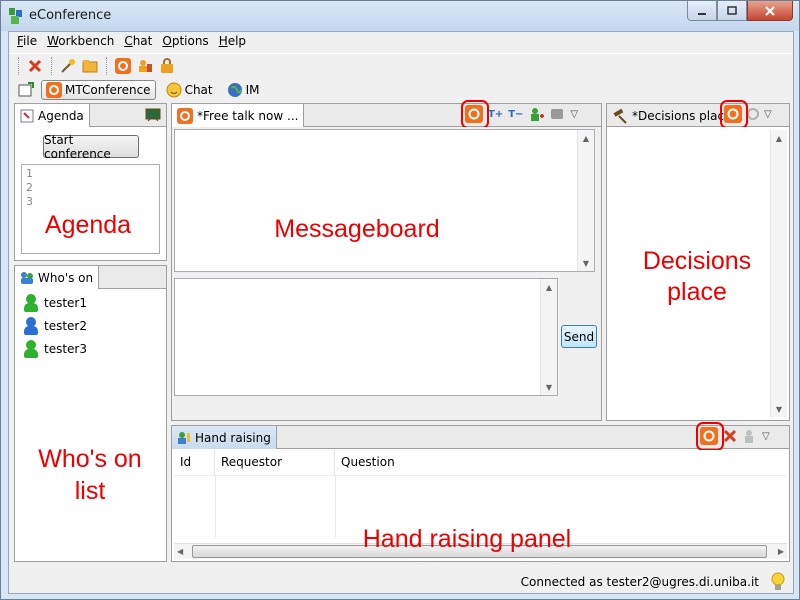  Describe the element at coordinates (189, 90) in the screenshot. I see `perspective-chat: Chat` at that location.